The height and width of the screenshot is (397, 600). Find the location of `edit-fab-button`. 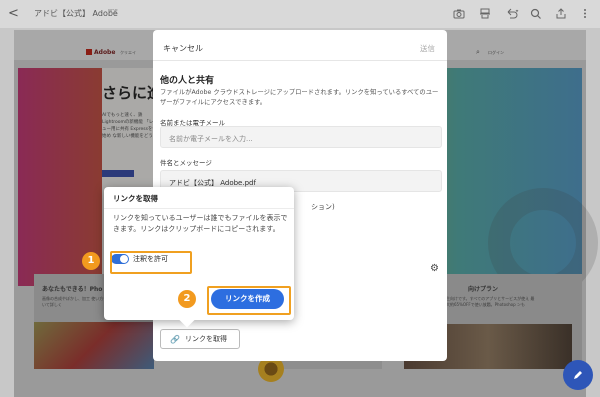

edit-fab-button is located at coordinates (578, 375).